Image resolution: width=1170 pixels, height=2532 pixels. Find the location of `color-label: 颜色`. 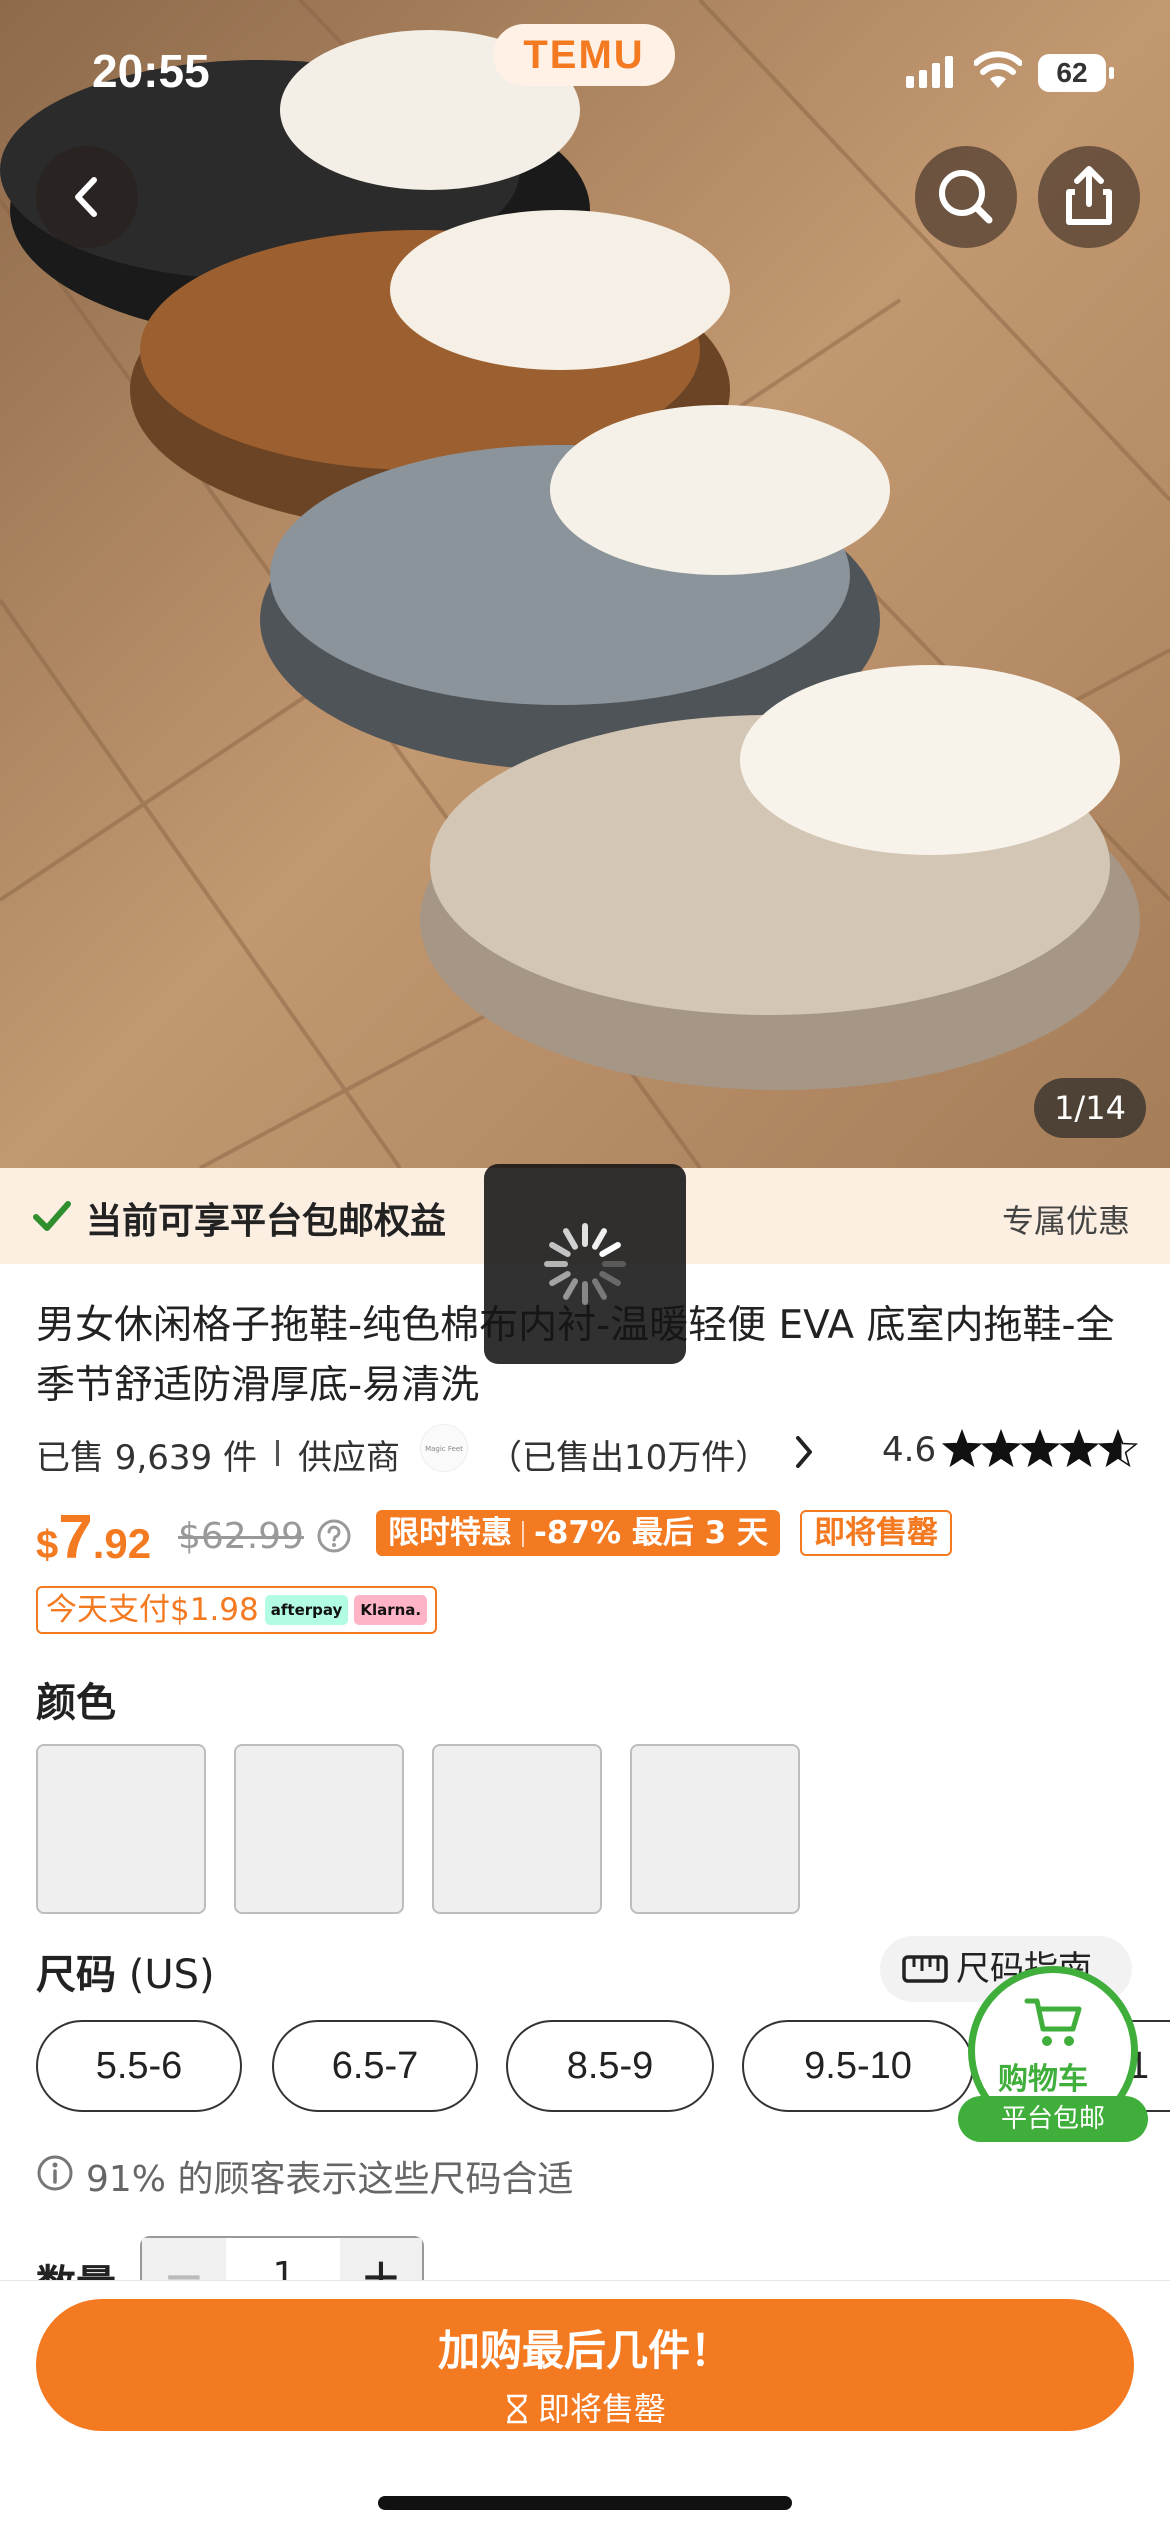

color-label: 颜色 is located at coordinates (76, 1703).